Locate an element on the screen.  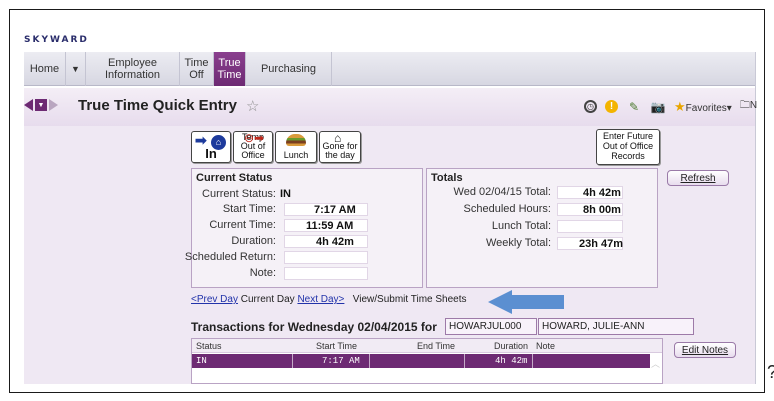
extra-menu-label: N is located at coordinates (753, 105).